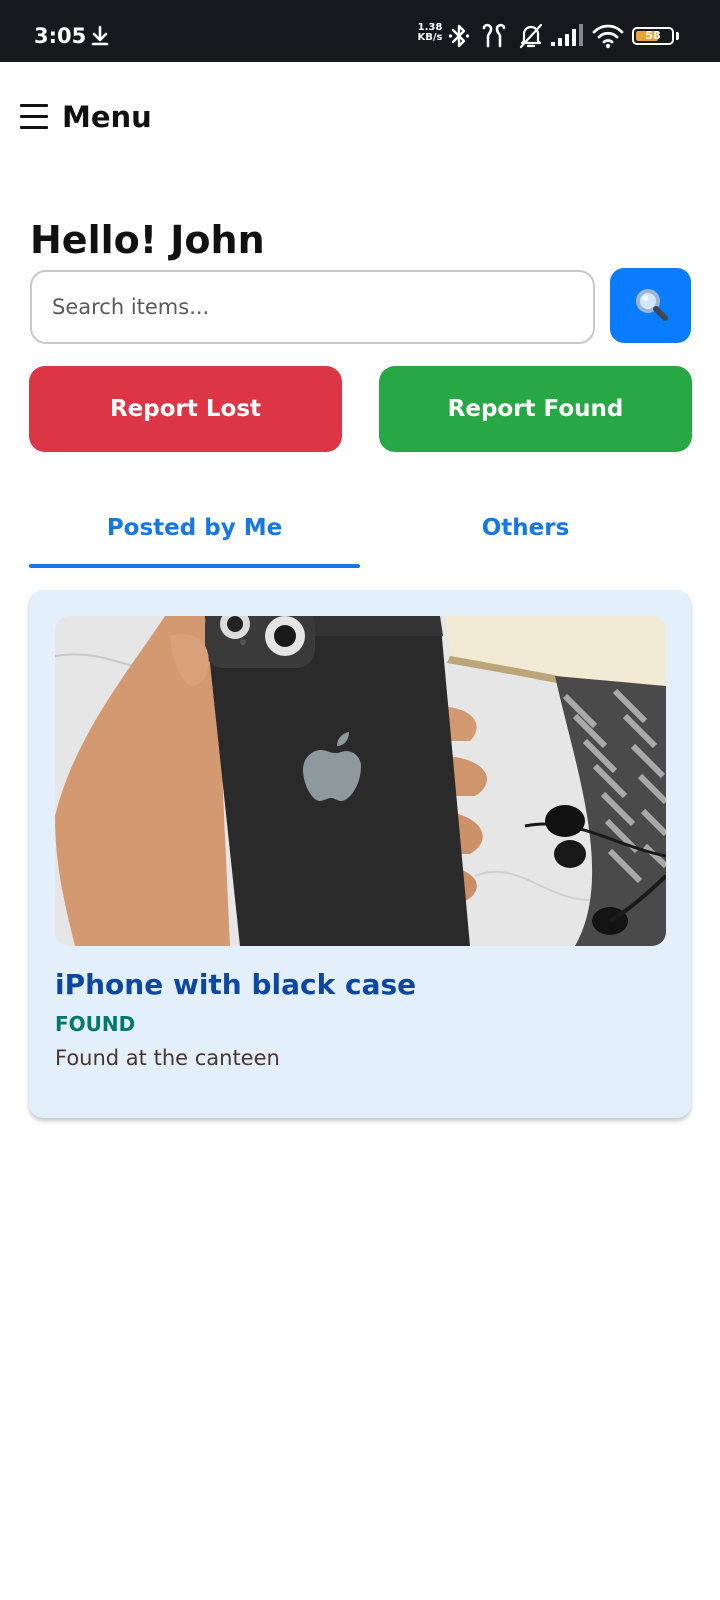  Describe the element at coordinates (236, 984) in the screenshot. I see `item-title: iPhone with black case` at that location.